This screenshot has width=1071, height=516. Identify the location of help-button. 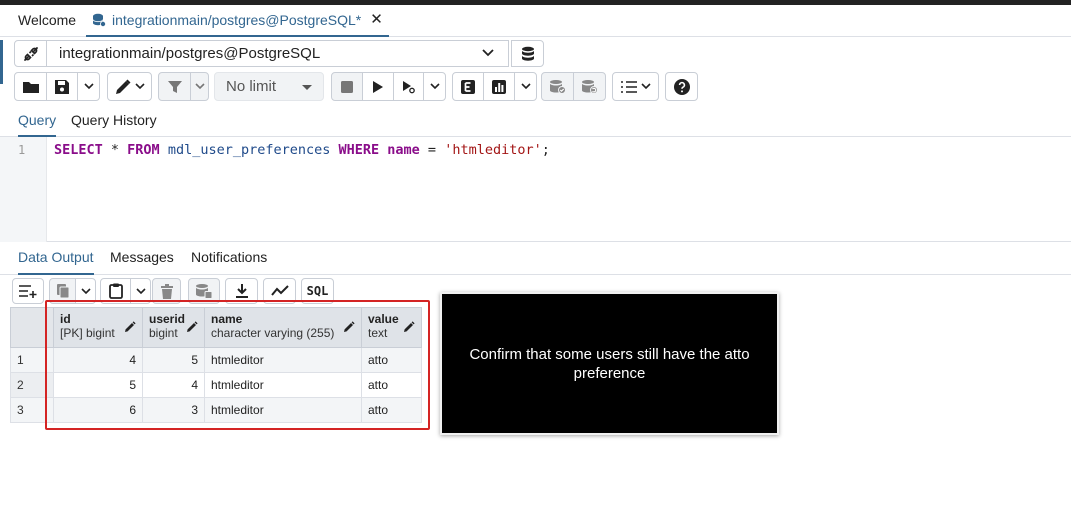
(681, 86).